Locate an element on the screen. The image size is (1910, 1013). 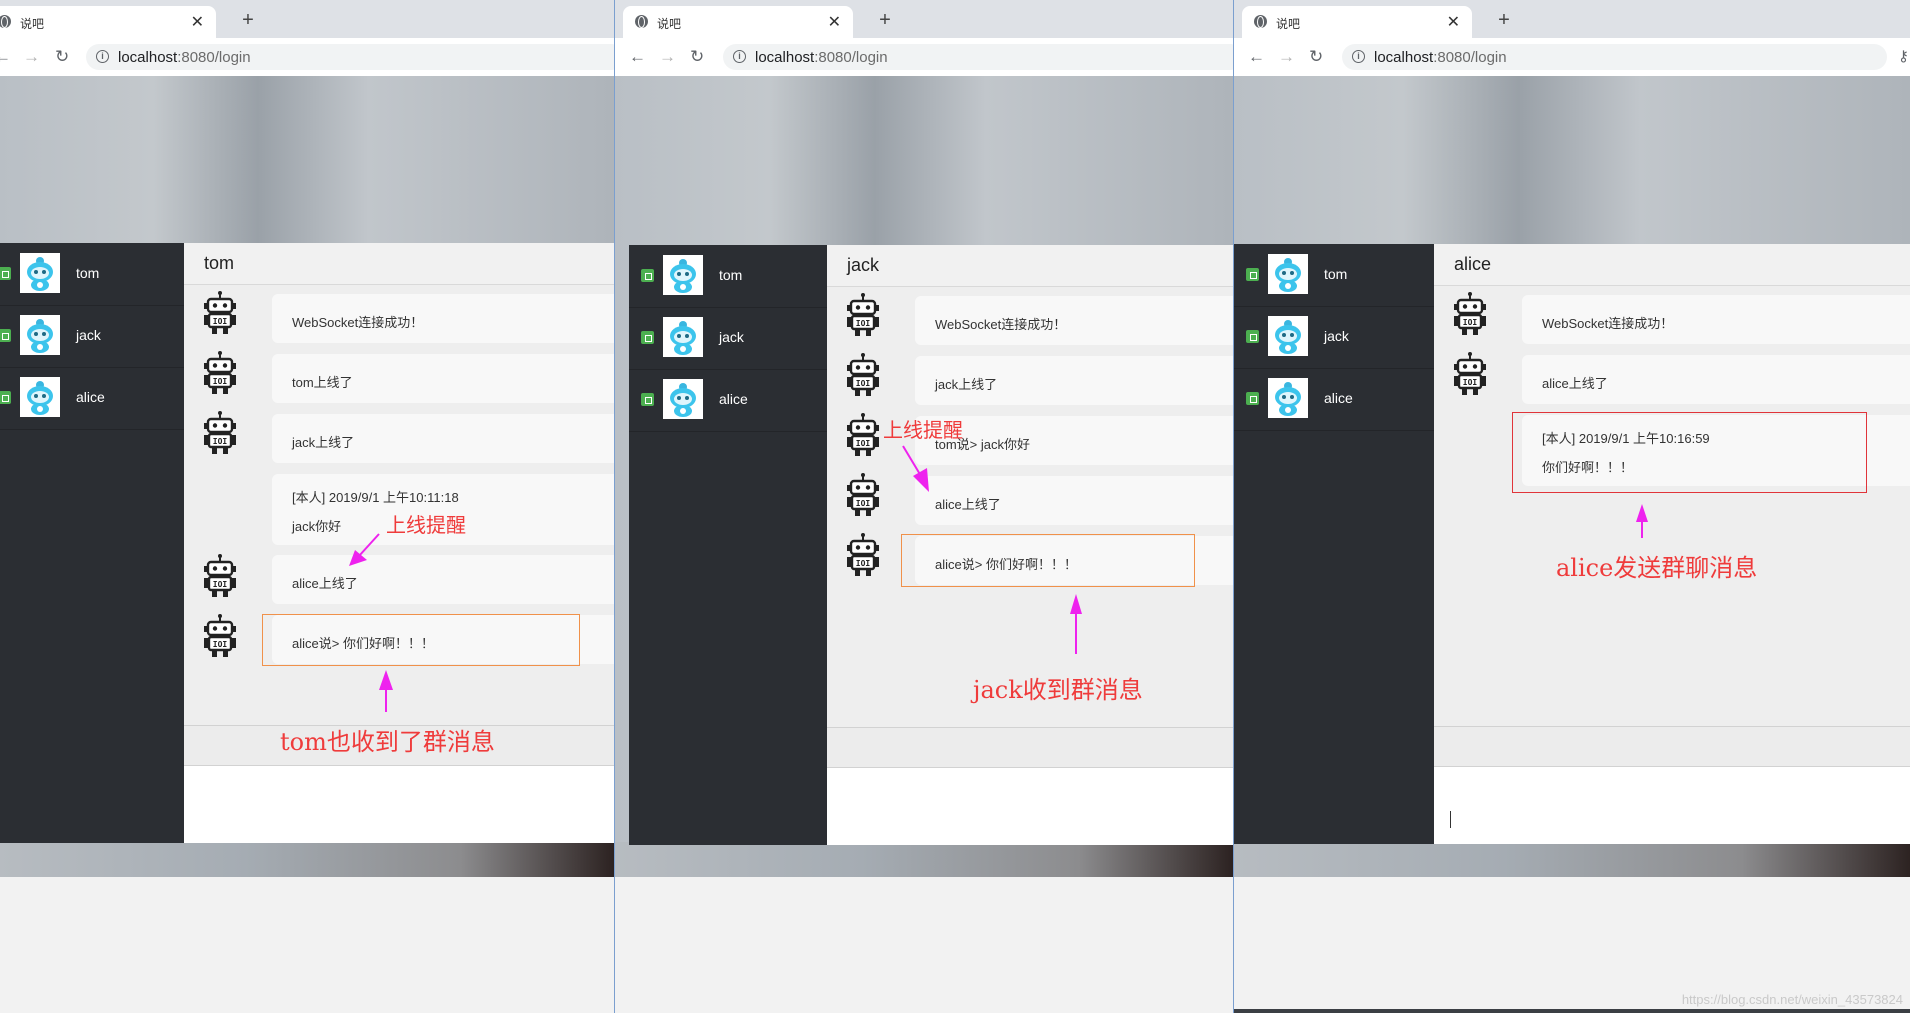
message-meta: [本人] 2019/9/1 上午10:11:18 is located at coordinates (375, 497).